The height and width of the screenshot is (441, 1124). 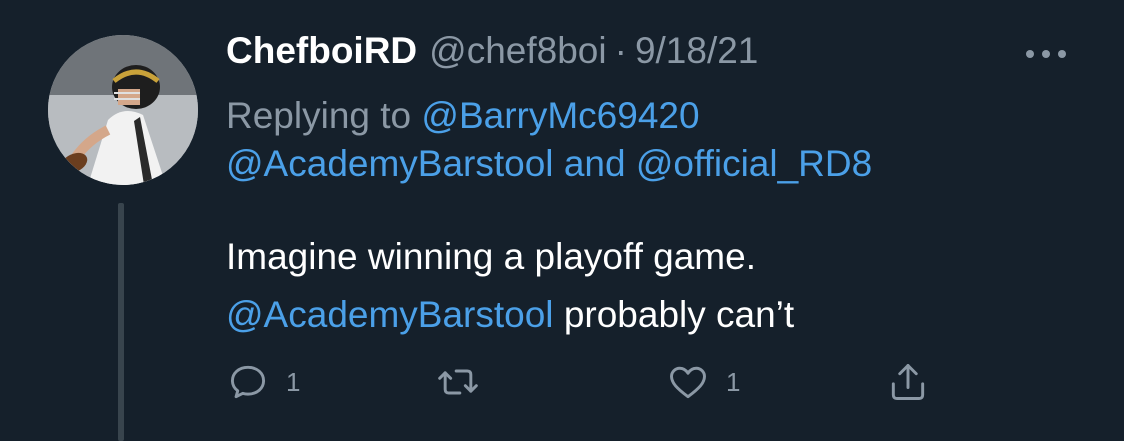 I want to click on user-handle: @chef8boi, so click(x=517, y=51).